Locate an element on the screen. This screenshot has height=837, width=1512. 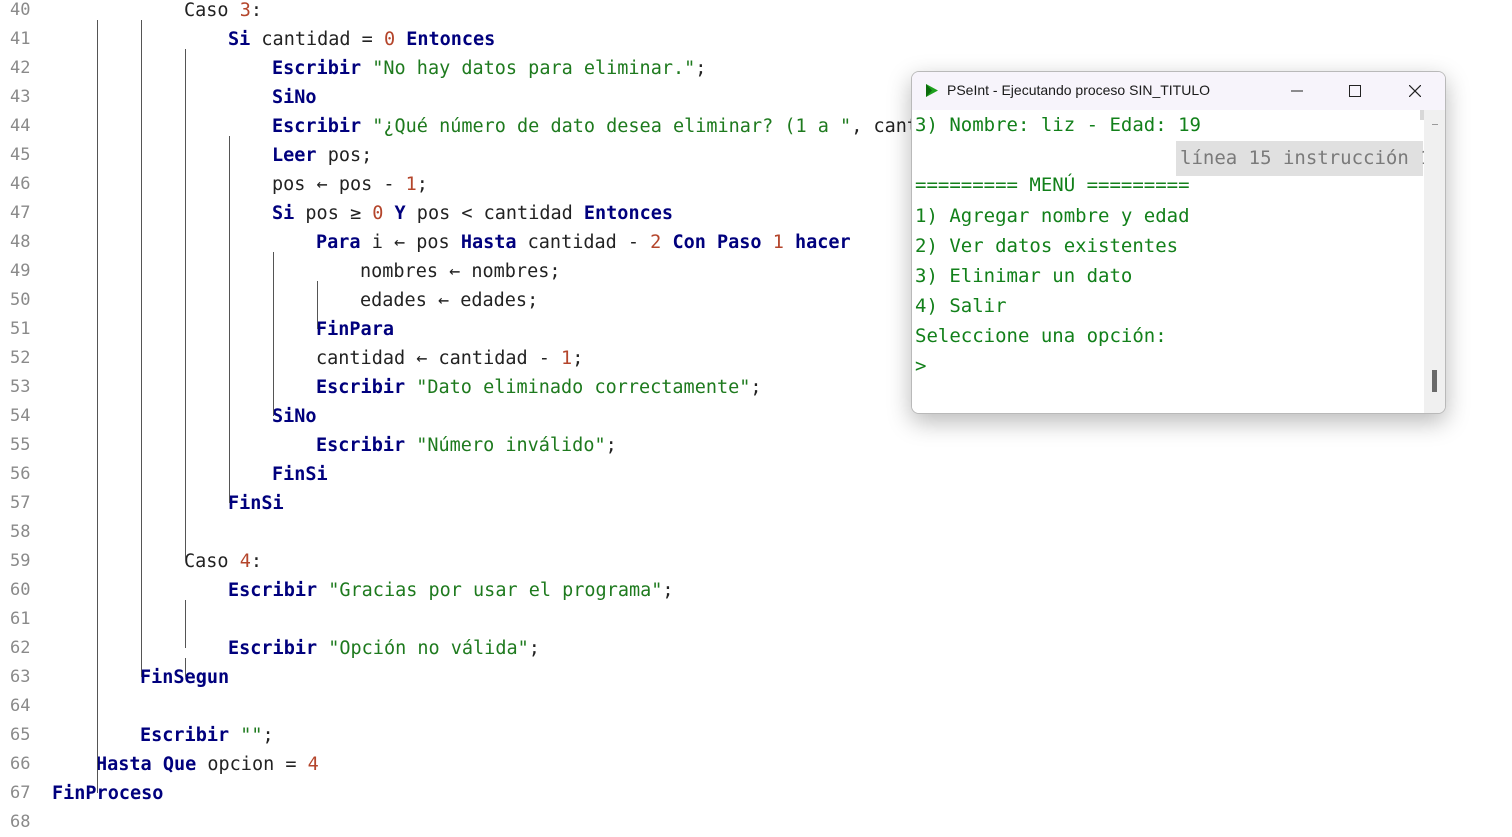
line-number: 44 is located at coordinates (20, 126).